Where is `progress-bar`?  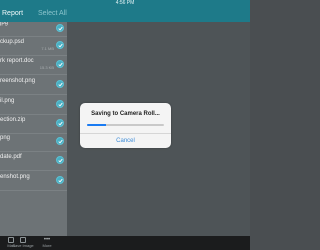 progress-bar is located at coordinates (125, 125).